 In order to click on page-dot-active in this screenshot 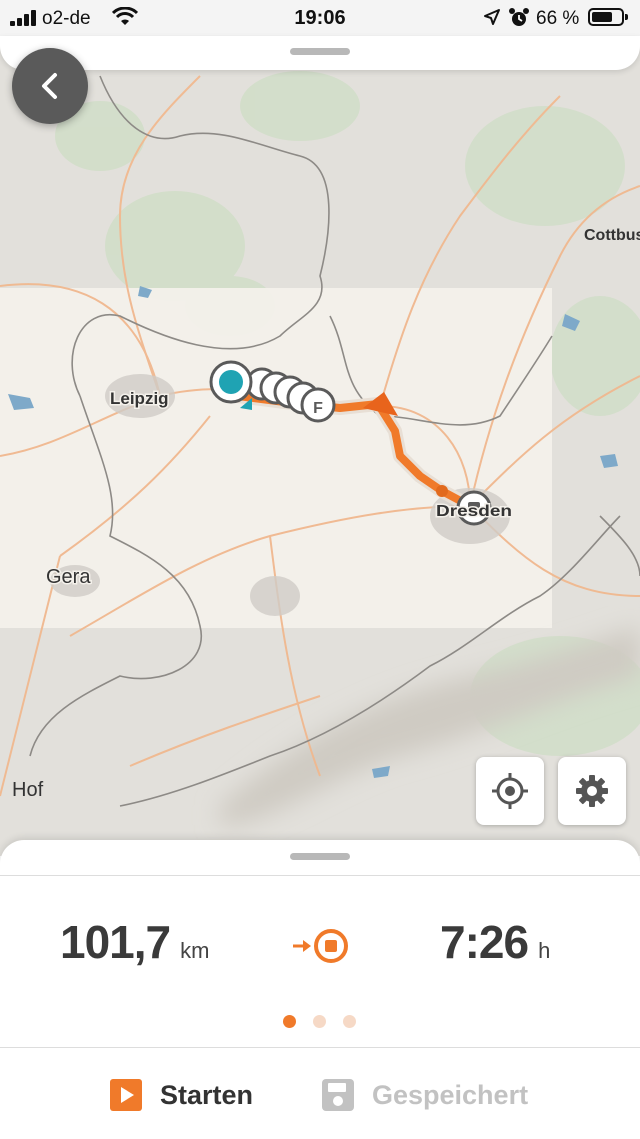, I will do `click(289, 1021)`.